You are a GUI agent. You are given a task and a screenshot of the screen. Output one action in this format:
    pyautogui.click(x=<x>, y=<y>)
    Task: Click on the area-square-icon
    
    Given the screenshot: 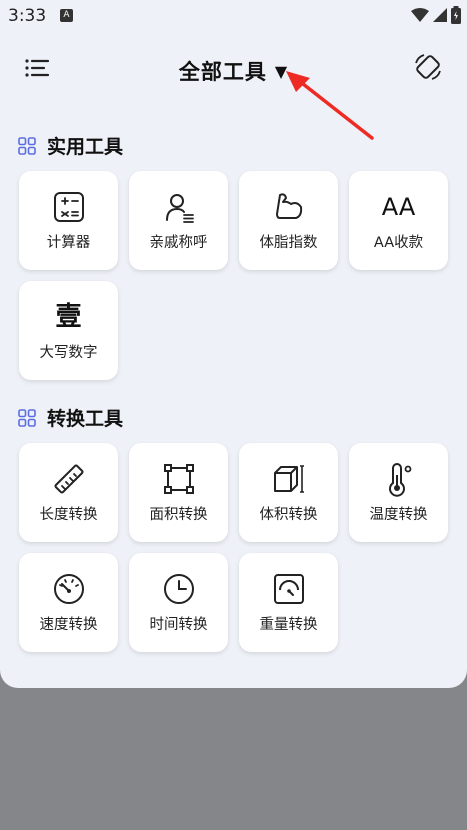 What is the action you would take?
    pyautogui.click(x=178, y=479)
    